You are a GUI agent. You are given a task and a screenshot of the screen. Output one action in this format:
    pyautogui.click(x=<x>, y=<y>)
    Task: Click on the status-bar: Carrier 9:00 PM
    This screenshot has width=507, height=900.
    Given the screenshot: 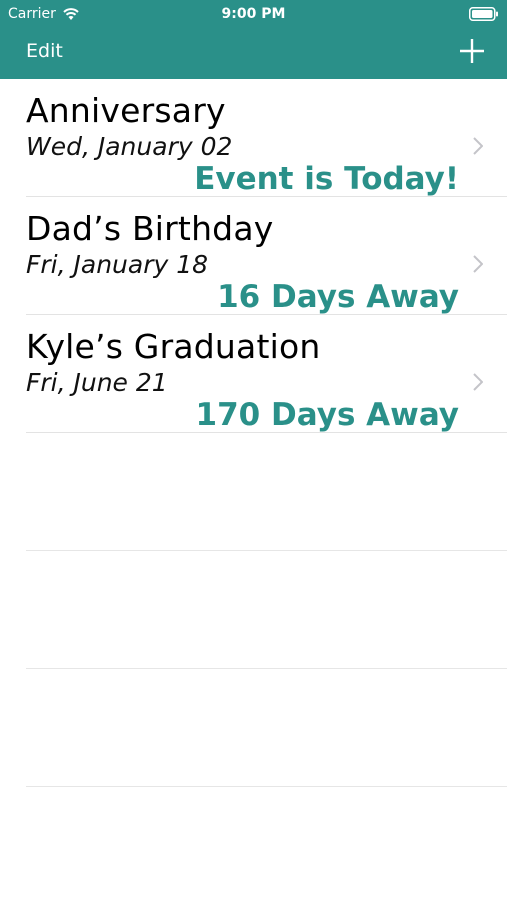 What is the action you would take?
    pyautogui.click(x=253, y=14)
    